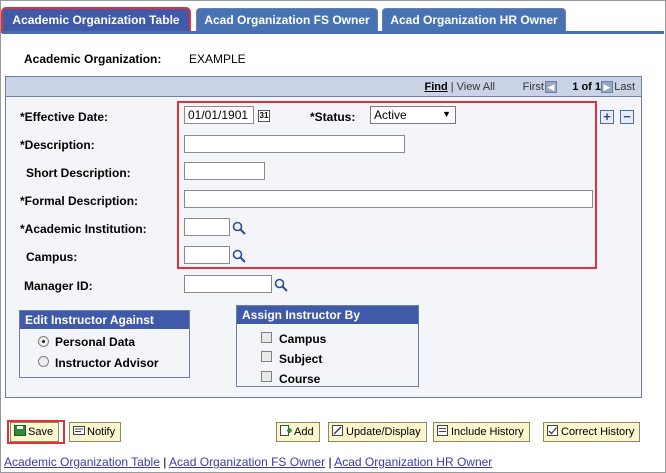  What do you see at coordinates (327, 315) in the screenshot?
I see `assign-instructor-title: Assign Instructor By` at bounding box center [327, 315].